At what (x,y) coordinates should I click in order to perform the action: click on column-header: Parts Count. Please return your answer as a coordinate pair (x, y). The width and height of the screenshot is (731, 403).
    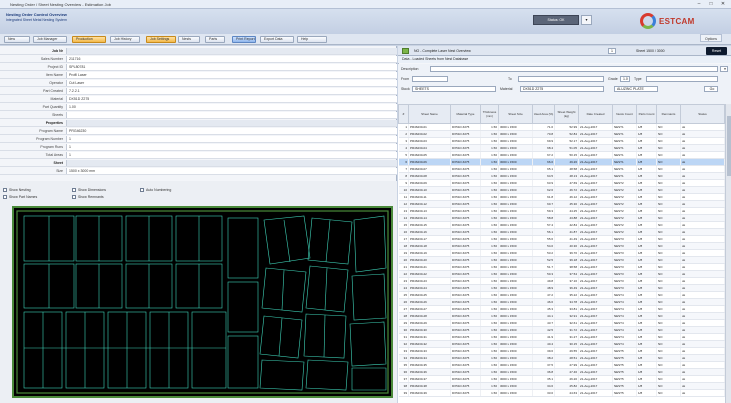
    Looking at the image, I should click on (646, 114).